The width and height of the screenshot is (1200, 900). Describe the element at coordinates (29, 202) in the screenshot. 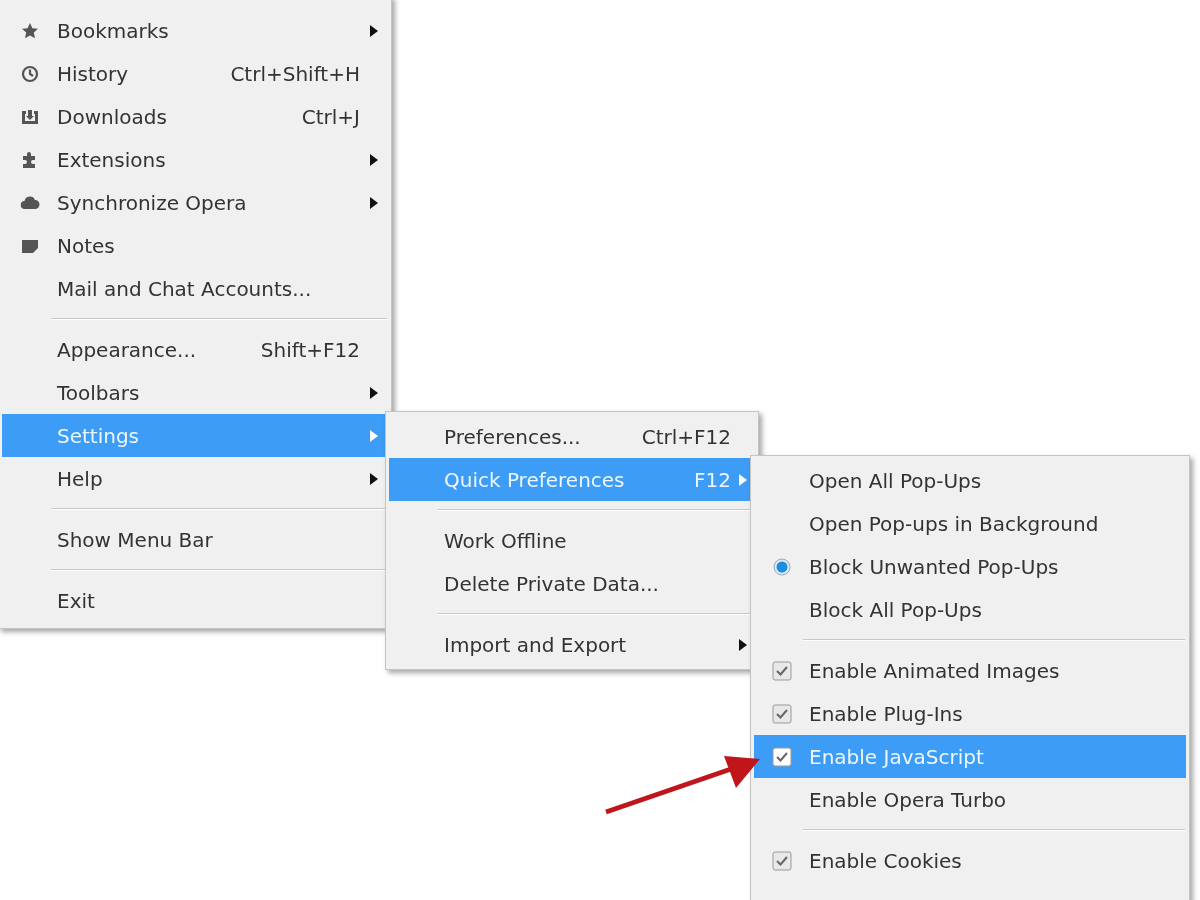

I see `cloud-icon` at that location.